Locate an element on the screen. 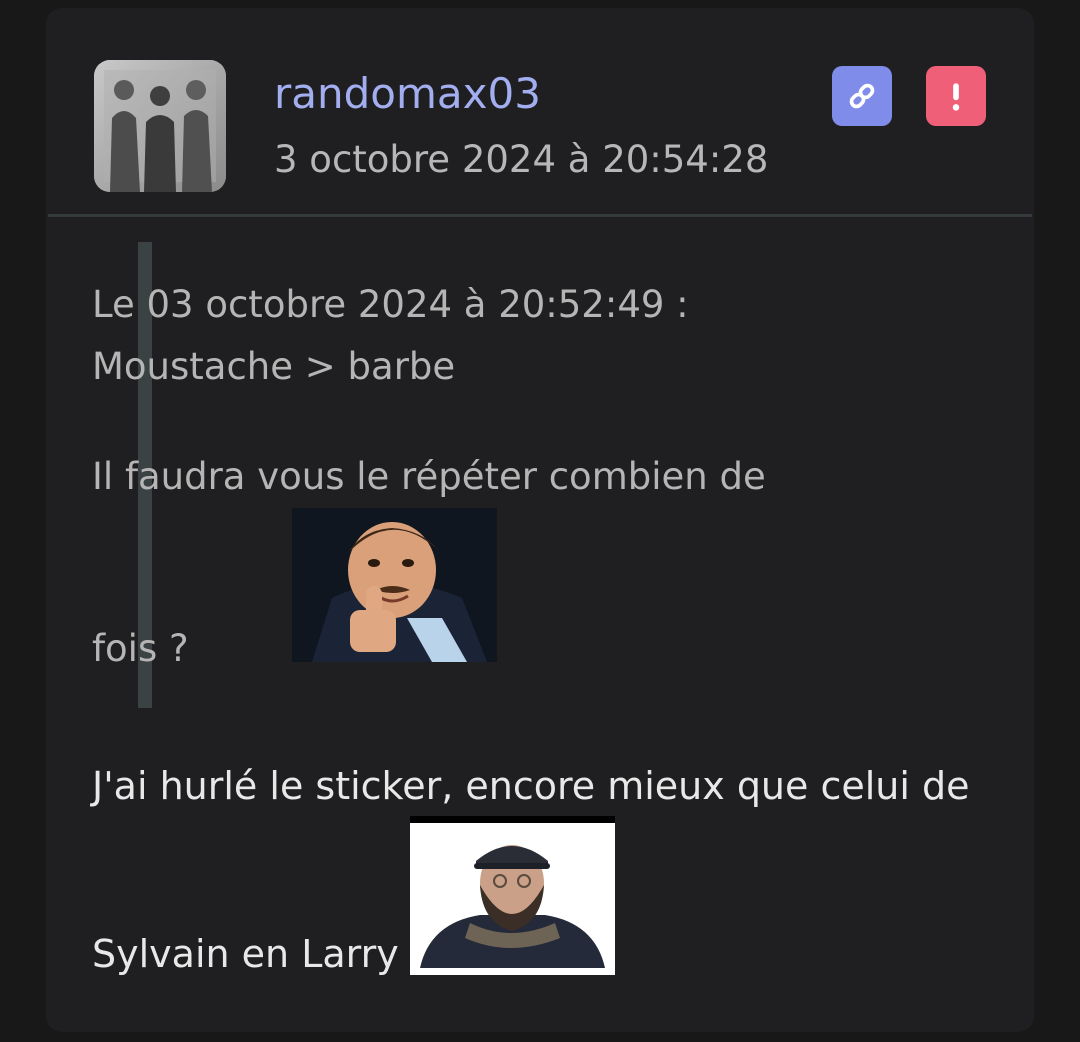 The height and width of the screenshot is (1042, 1080). quote-line: Moustache > barbe is located at coordinates (274, 366).